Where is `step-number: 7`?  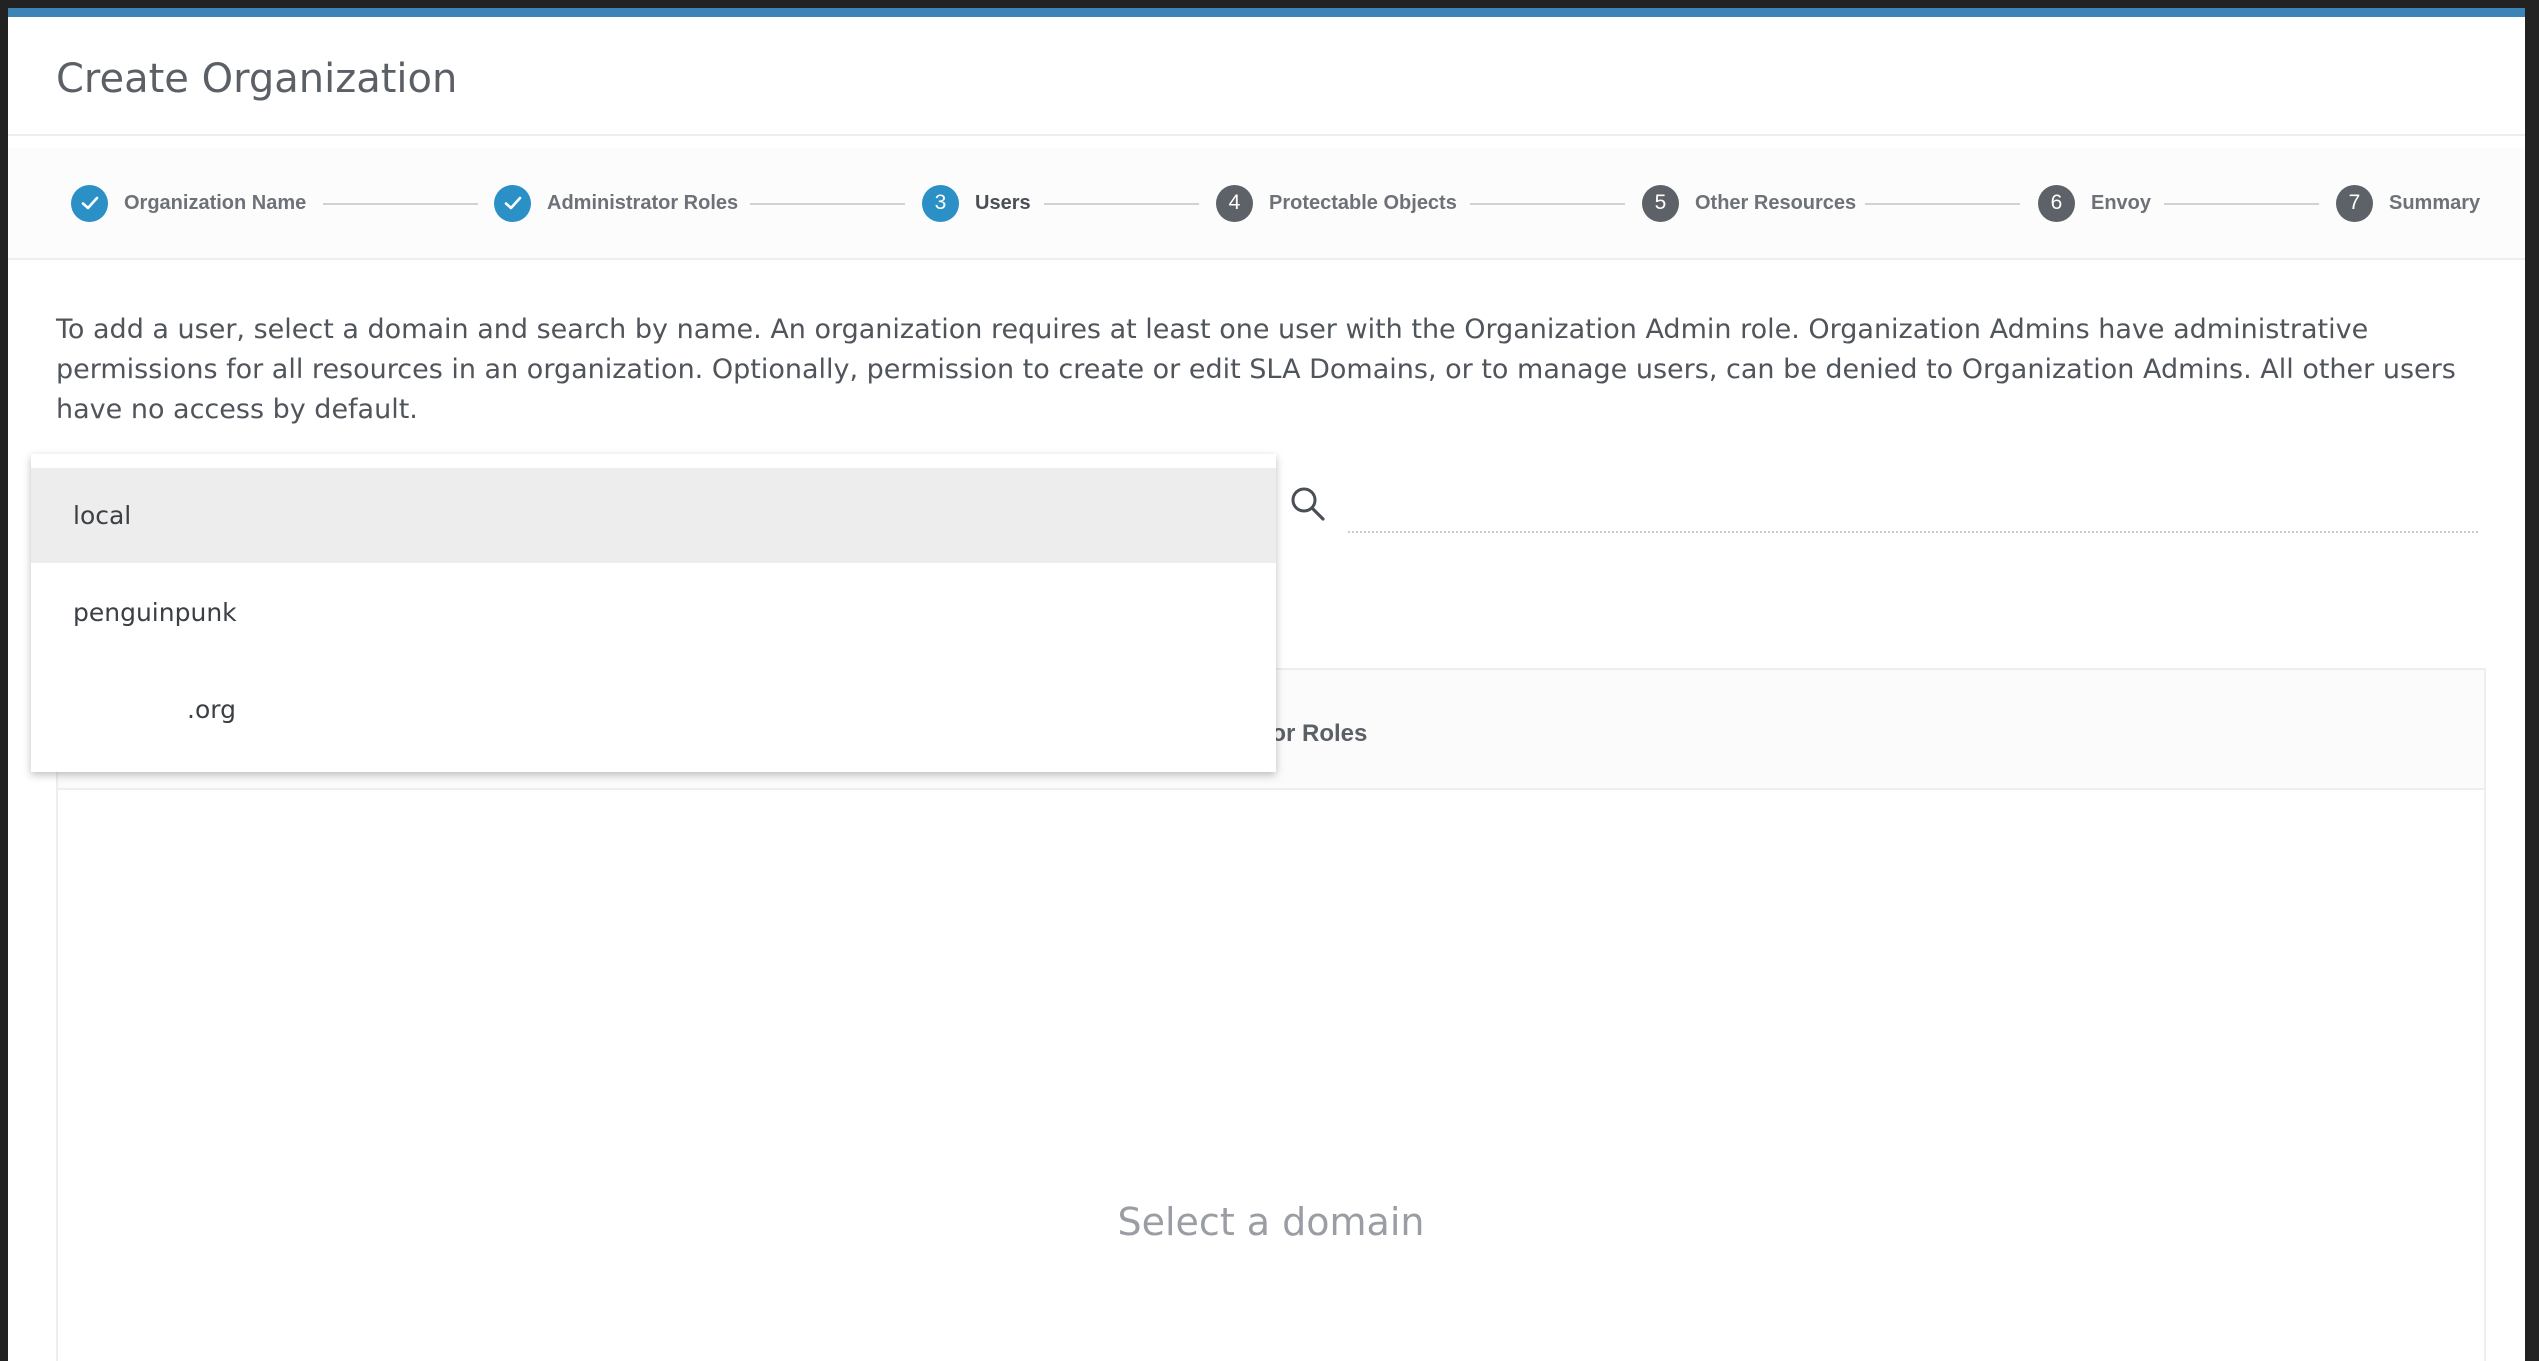
step-number: 7 is located at coordinates (2354, 203).